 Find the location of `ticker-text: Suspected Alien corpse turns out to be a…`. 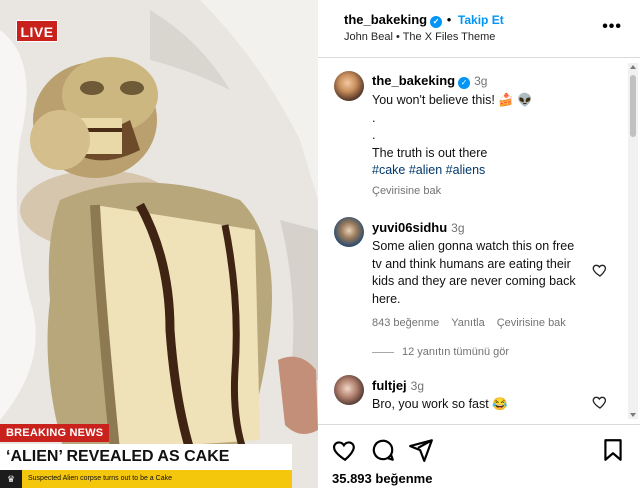

ticker-text: Suspected Alien corpse turns out to be a… is located at coordinates (100, 478).